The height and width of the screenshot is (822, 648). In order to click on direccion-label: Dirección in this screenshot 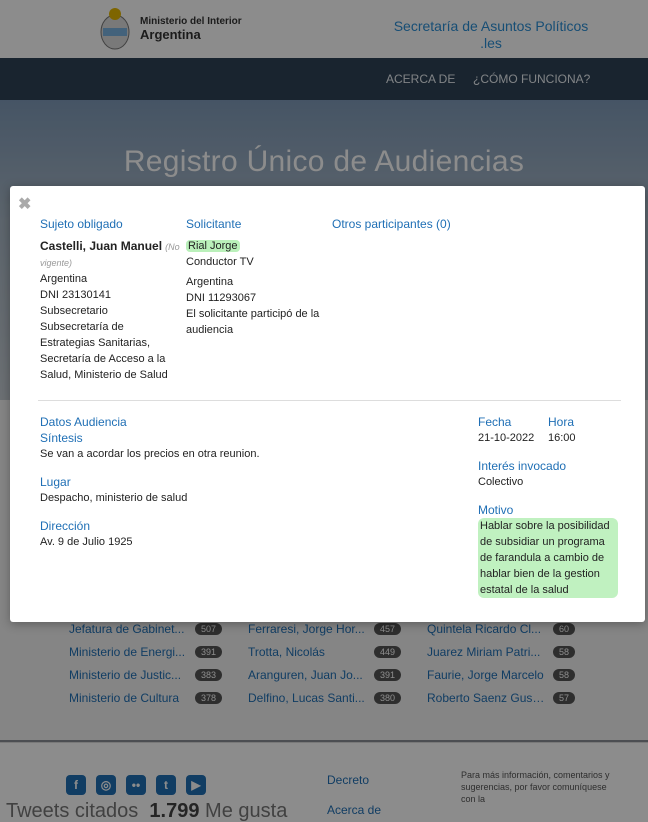, I will do `click(65, 526)`.